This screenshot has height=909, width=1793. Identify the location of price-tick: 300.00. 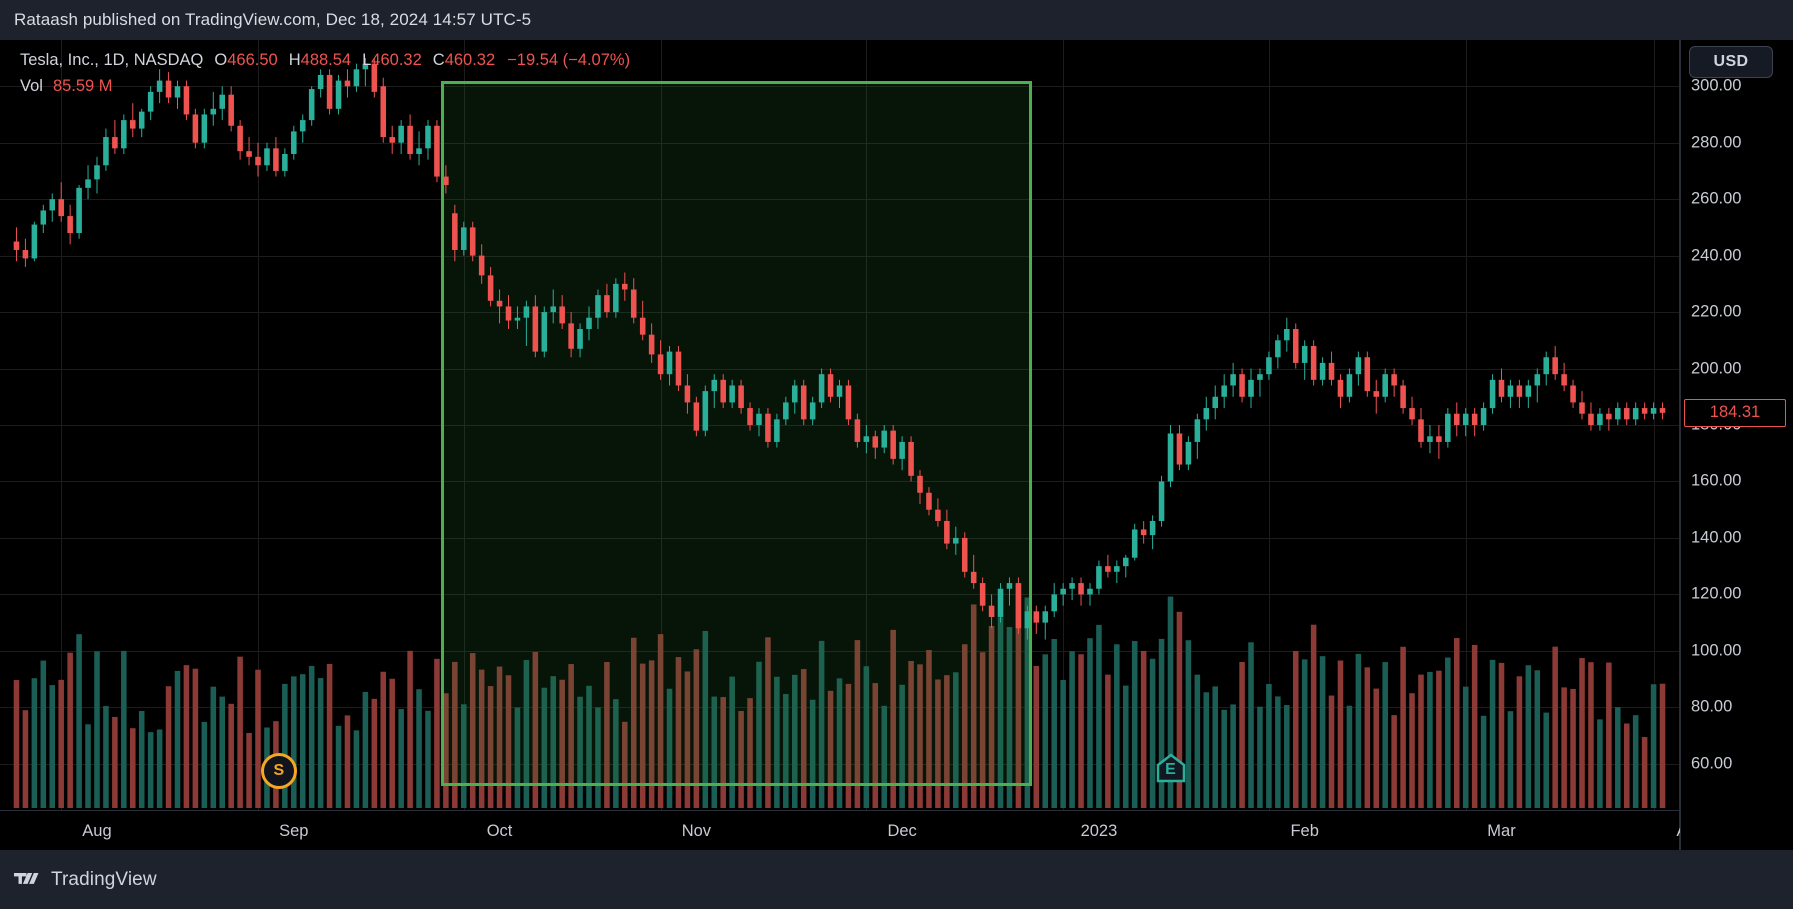
(1716, 85).